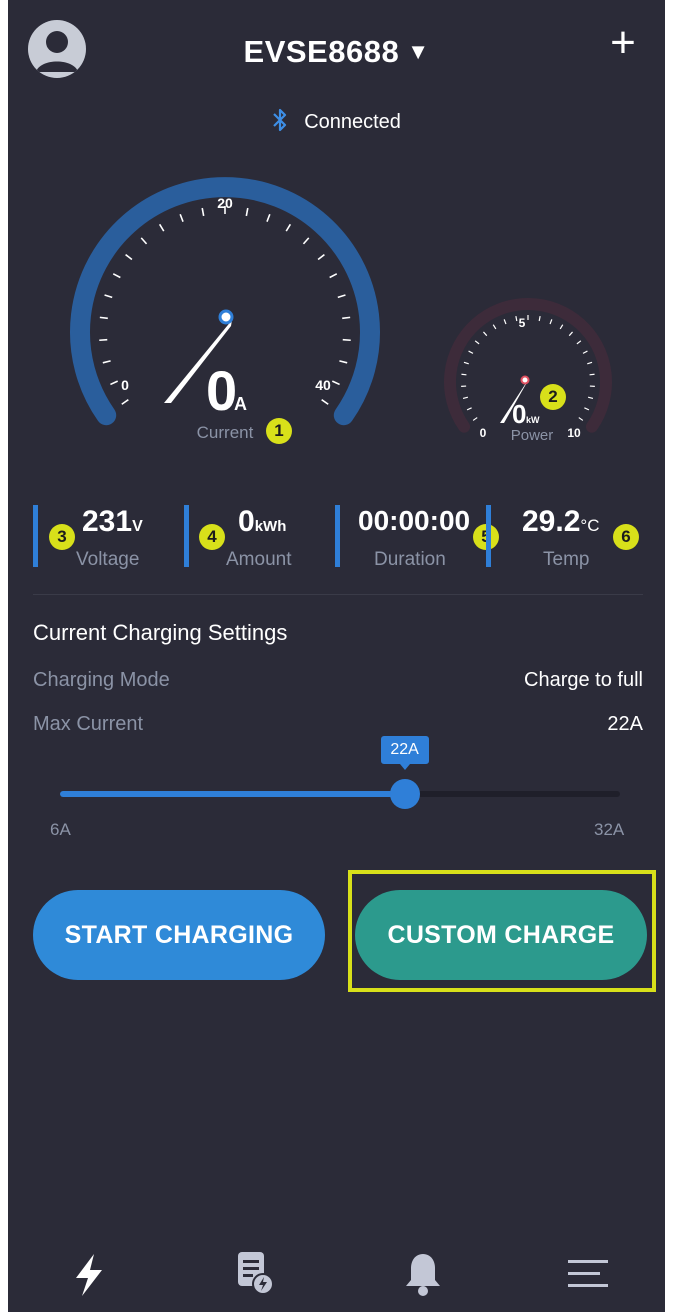 This screenshot has width=673, height=1312. What do you see at coordinates (137, 526) in the screenshot?
I see `voltage-unit: V` at bounding box center [137, 526].